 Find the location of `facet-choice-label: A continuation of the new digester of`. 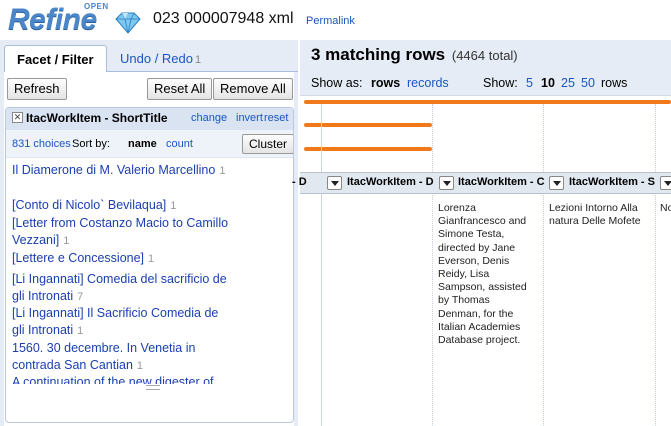

facet-choice-label: A continuation of the new digester of is located at coordinates (113, 379).